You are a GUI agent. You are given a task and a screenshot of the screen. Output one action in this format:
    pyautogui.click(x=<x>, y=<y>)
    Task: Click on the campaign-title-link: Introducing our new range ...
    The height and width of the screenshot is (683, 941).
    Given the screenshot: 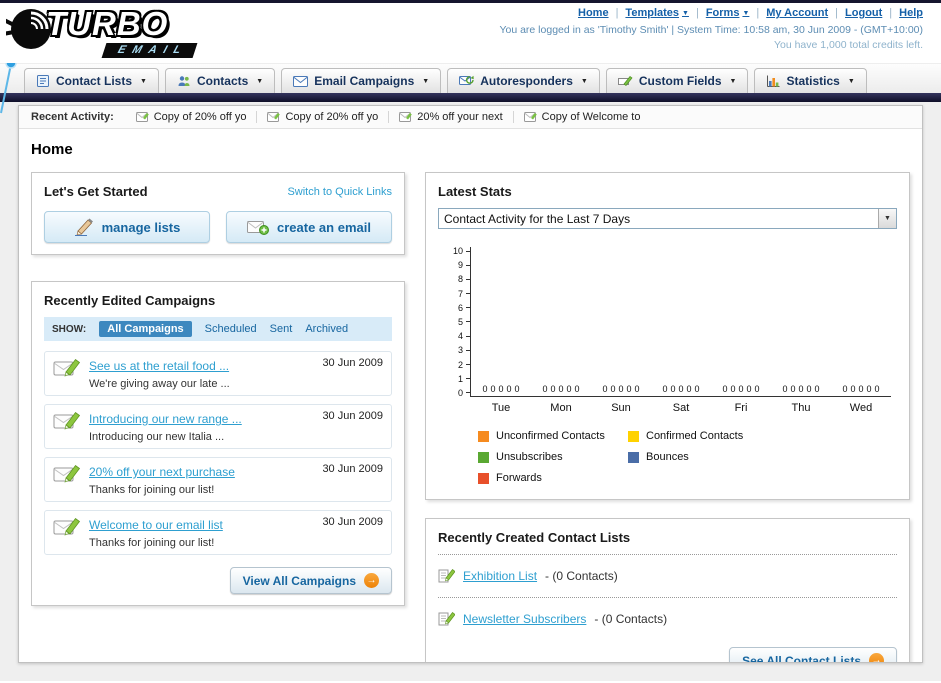 What is the action you would take?
    pyautogui.click(x=165, y=419)
    